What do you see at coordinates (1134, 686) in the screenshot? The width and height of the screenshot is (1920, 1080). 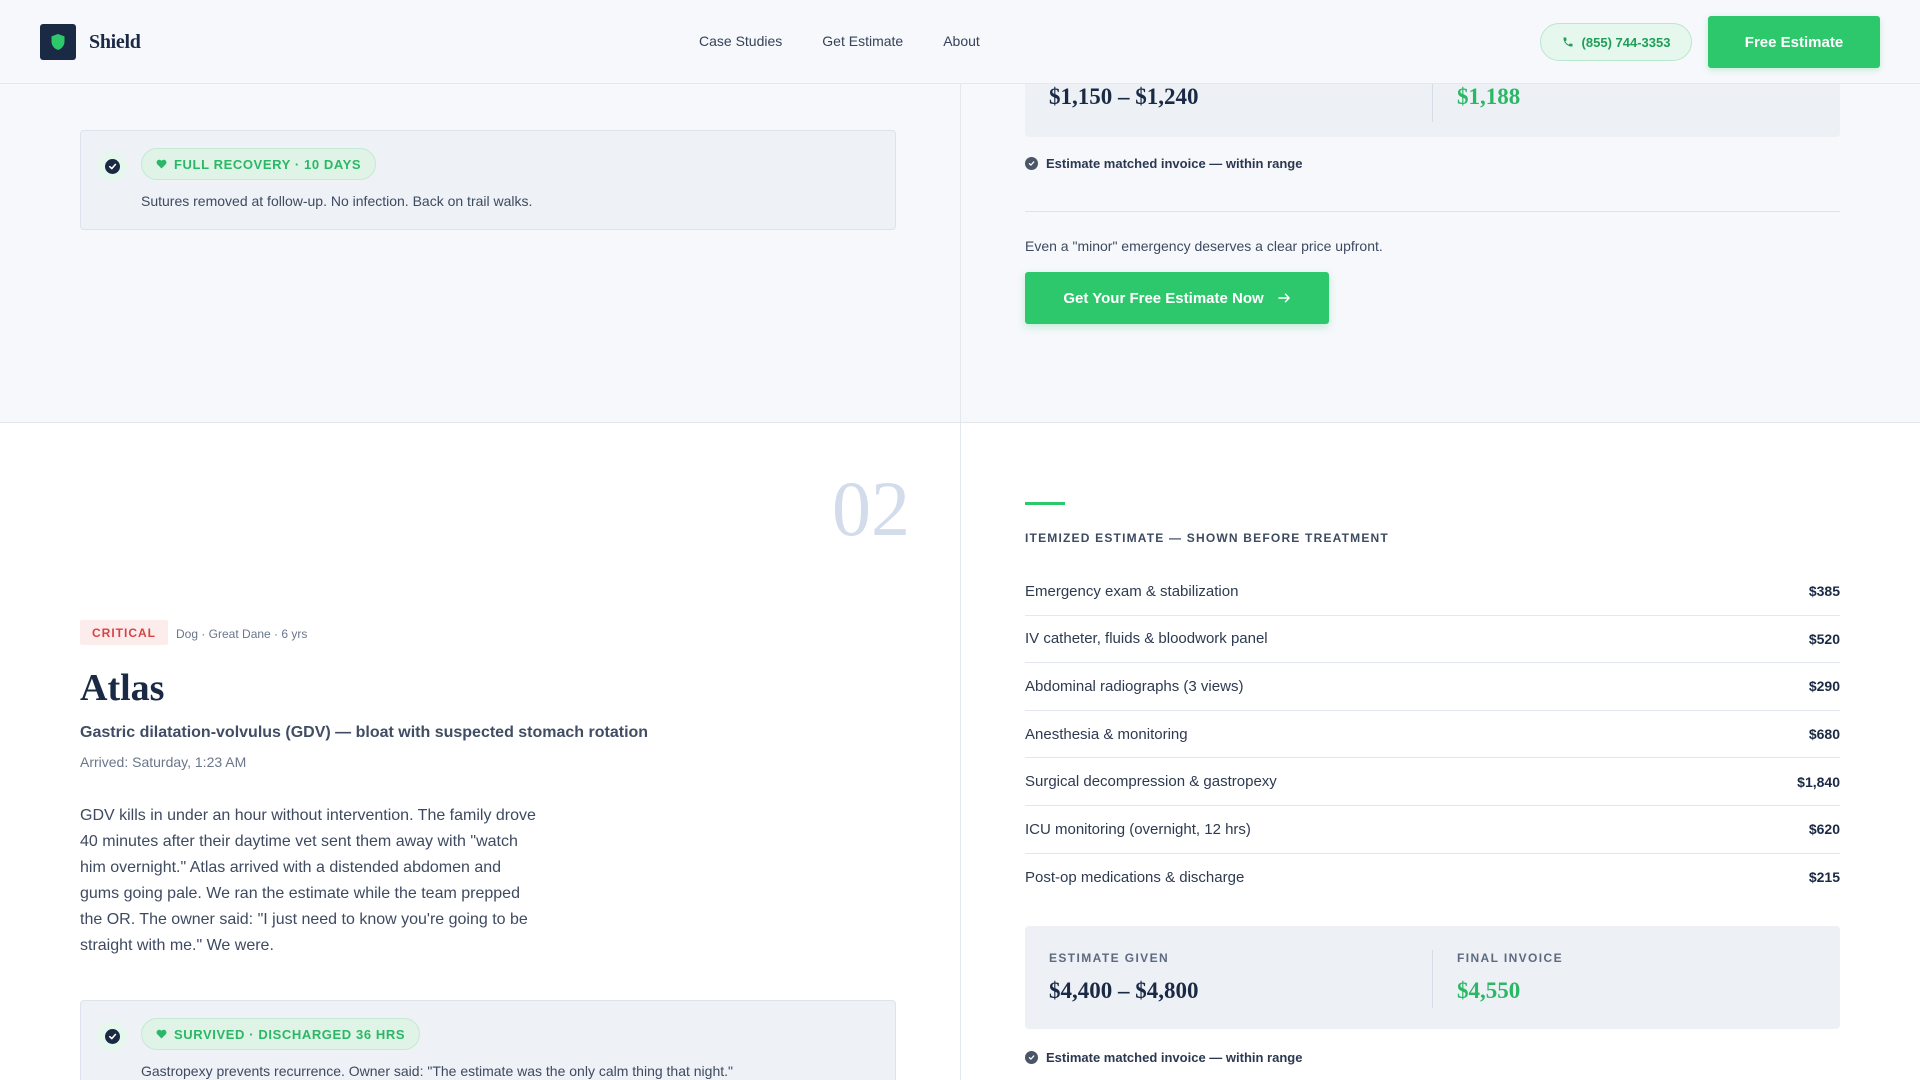 I see `line-item-label: Abdominal radiographs (3 views)` at bounding box center [1134, 686].